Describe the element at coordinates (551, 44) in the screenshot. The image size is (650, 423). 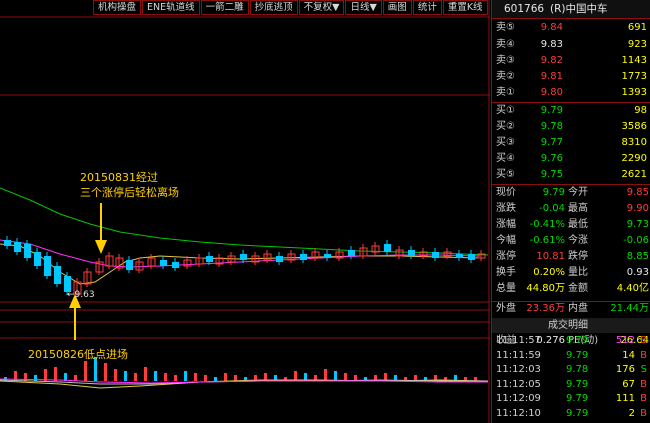
I see `sell-price: 9.83` at that location.